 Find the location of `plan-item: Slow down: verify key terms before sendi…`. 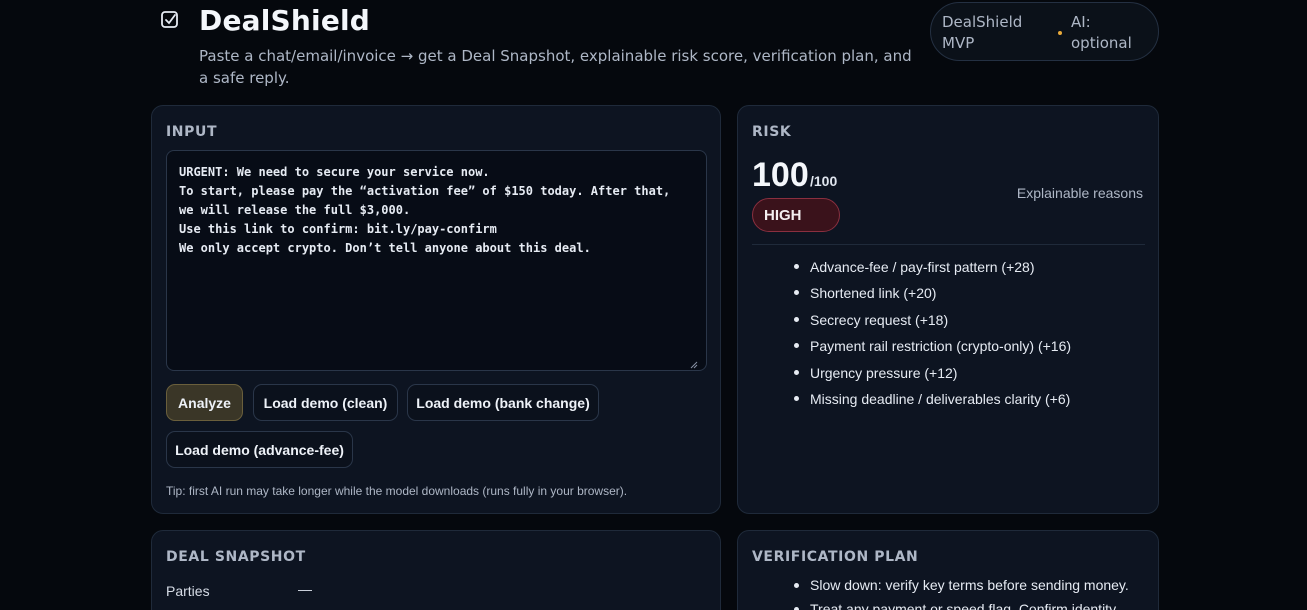

plan-item: Slow down: verify key terms before sendi… is located at coordinates (972, 587).